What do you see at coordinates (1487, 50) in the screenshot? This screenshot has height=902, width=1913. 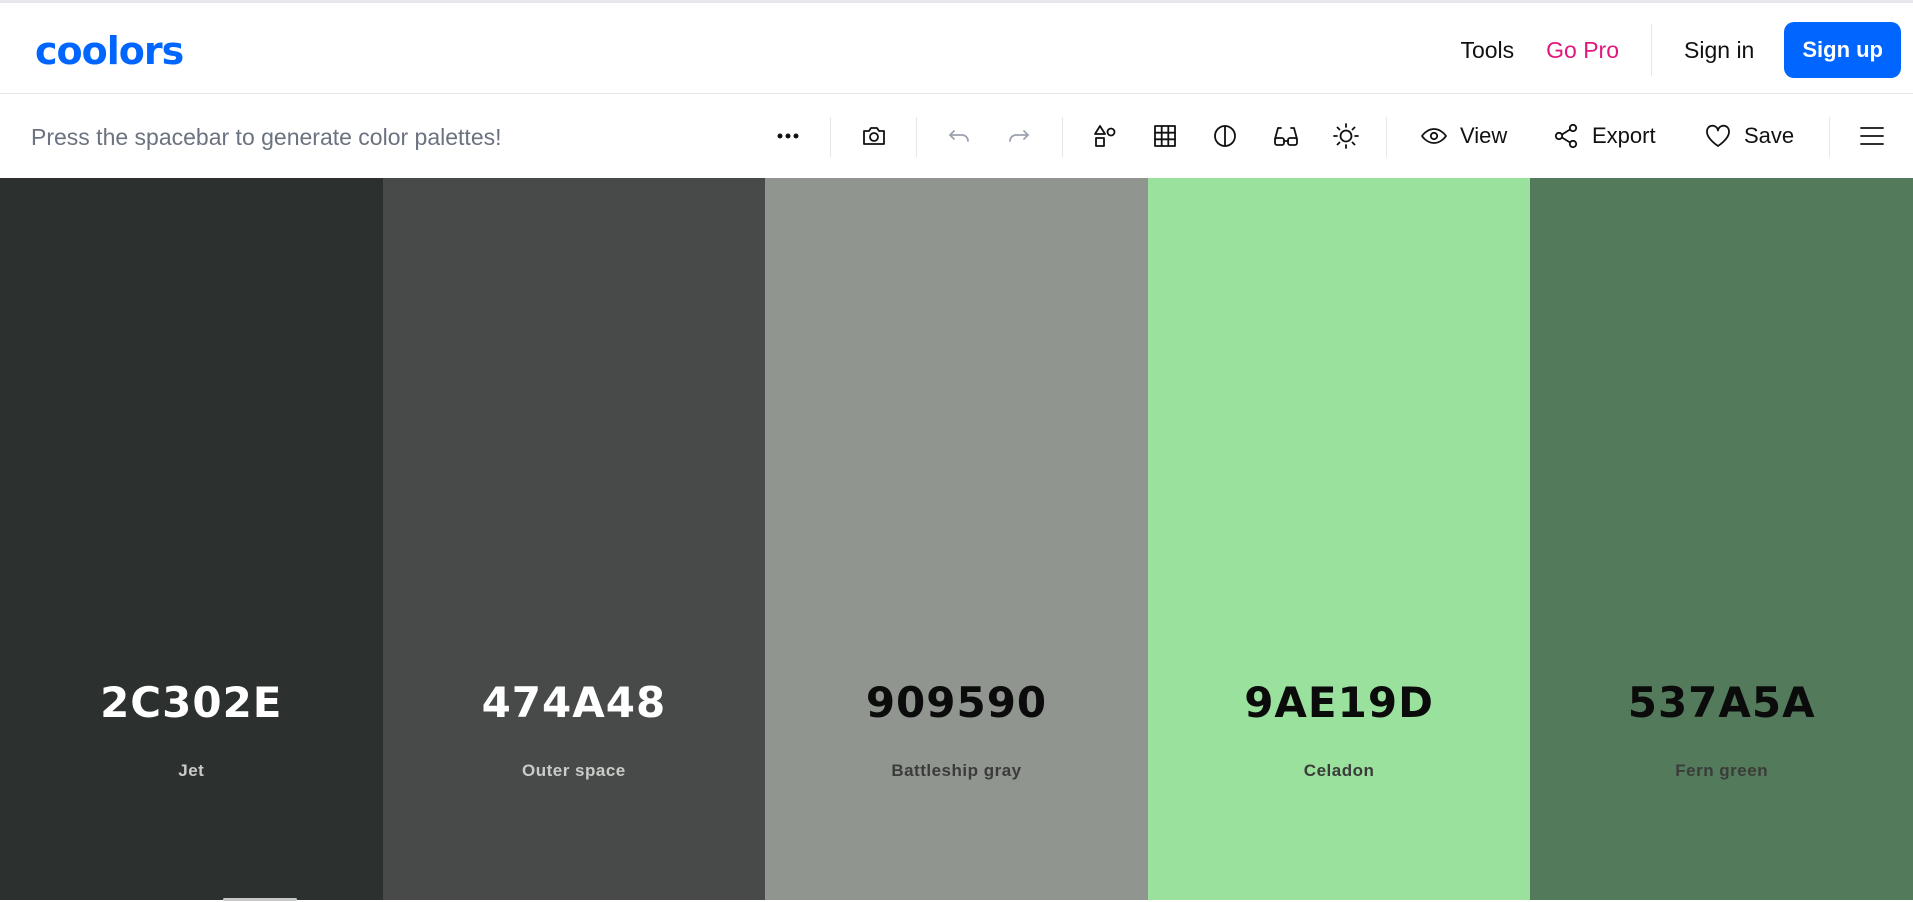 I see `nav-tools-link: Tools` at bounding box center [1487, 50].